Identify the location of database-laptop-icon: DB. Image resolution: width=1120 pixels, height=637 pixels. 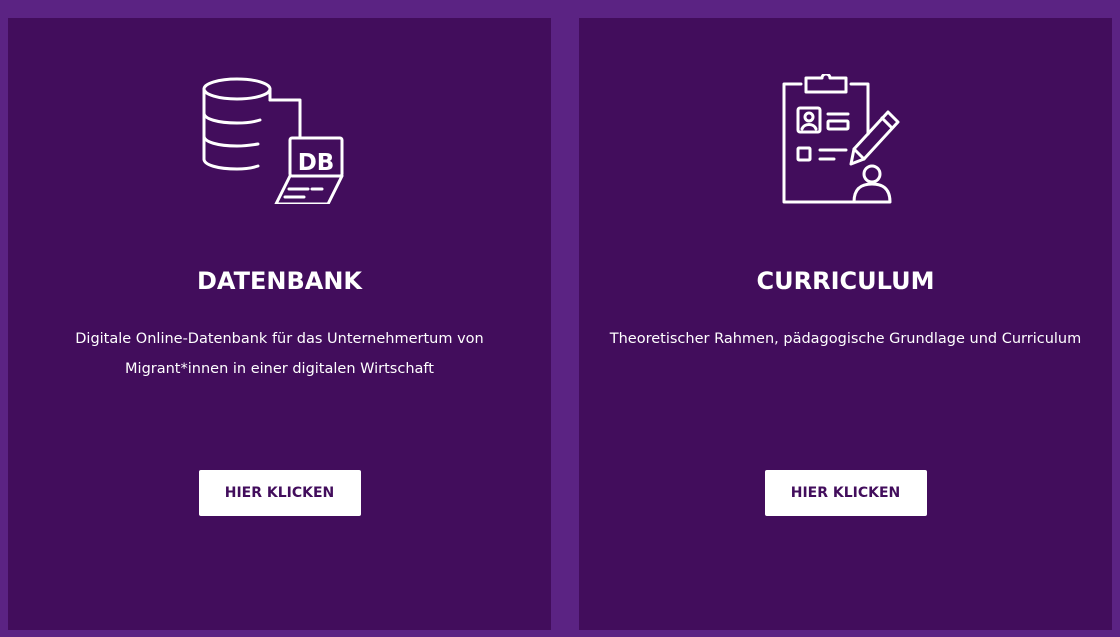
(280, 139).